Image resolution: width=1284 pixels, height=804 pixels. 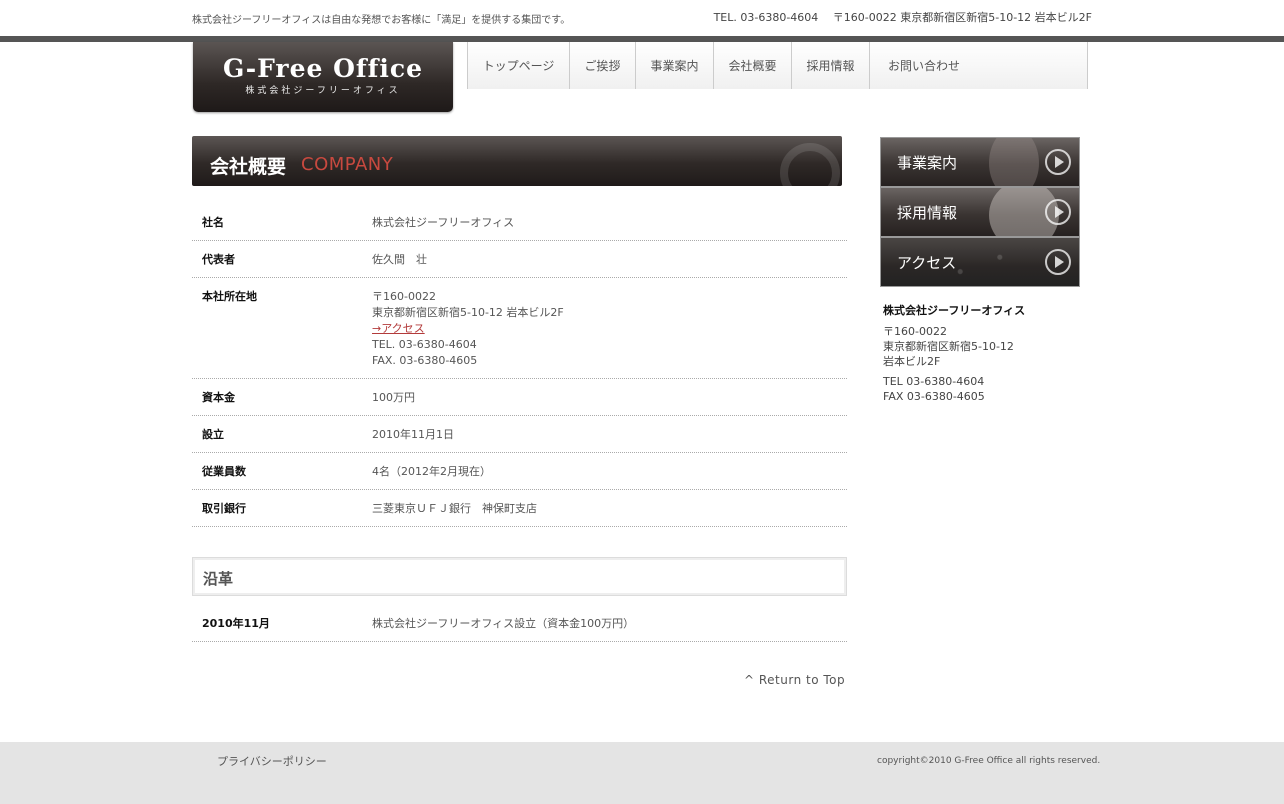 I want to click on table-row: 社名 株式会社ジーフリーオフィス, so click(x=519, y=222).